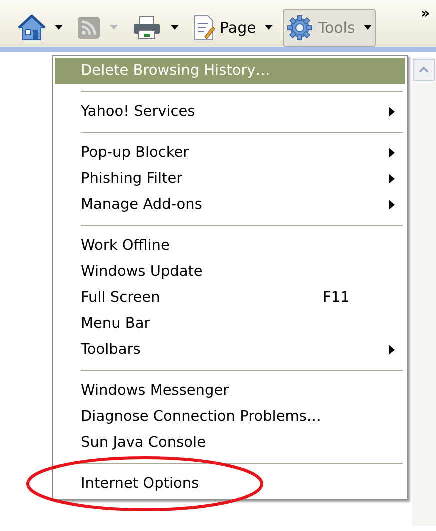 Image resolution: width=436 pixels, height=531 pixels. I want to click on menu-item: Work Offline, so click(230, 246).